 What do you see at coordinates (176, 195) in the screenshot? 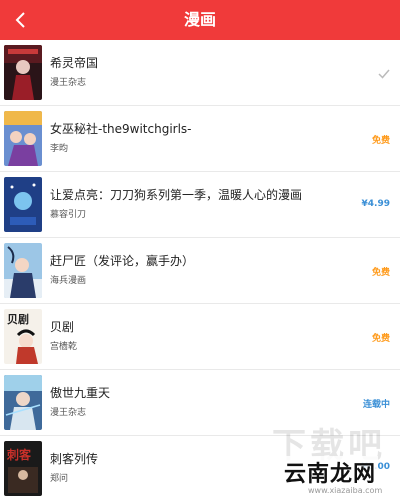
I see `comic-title: 让爱点亮：刀刀狗系列第一季，温暖人心的漫画` at bounding box center [176, 195].